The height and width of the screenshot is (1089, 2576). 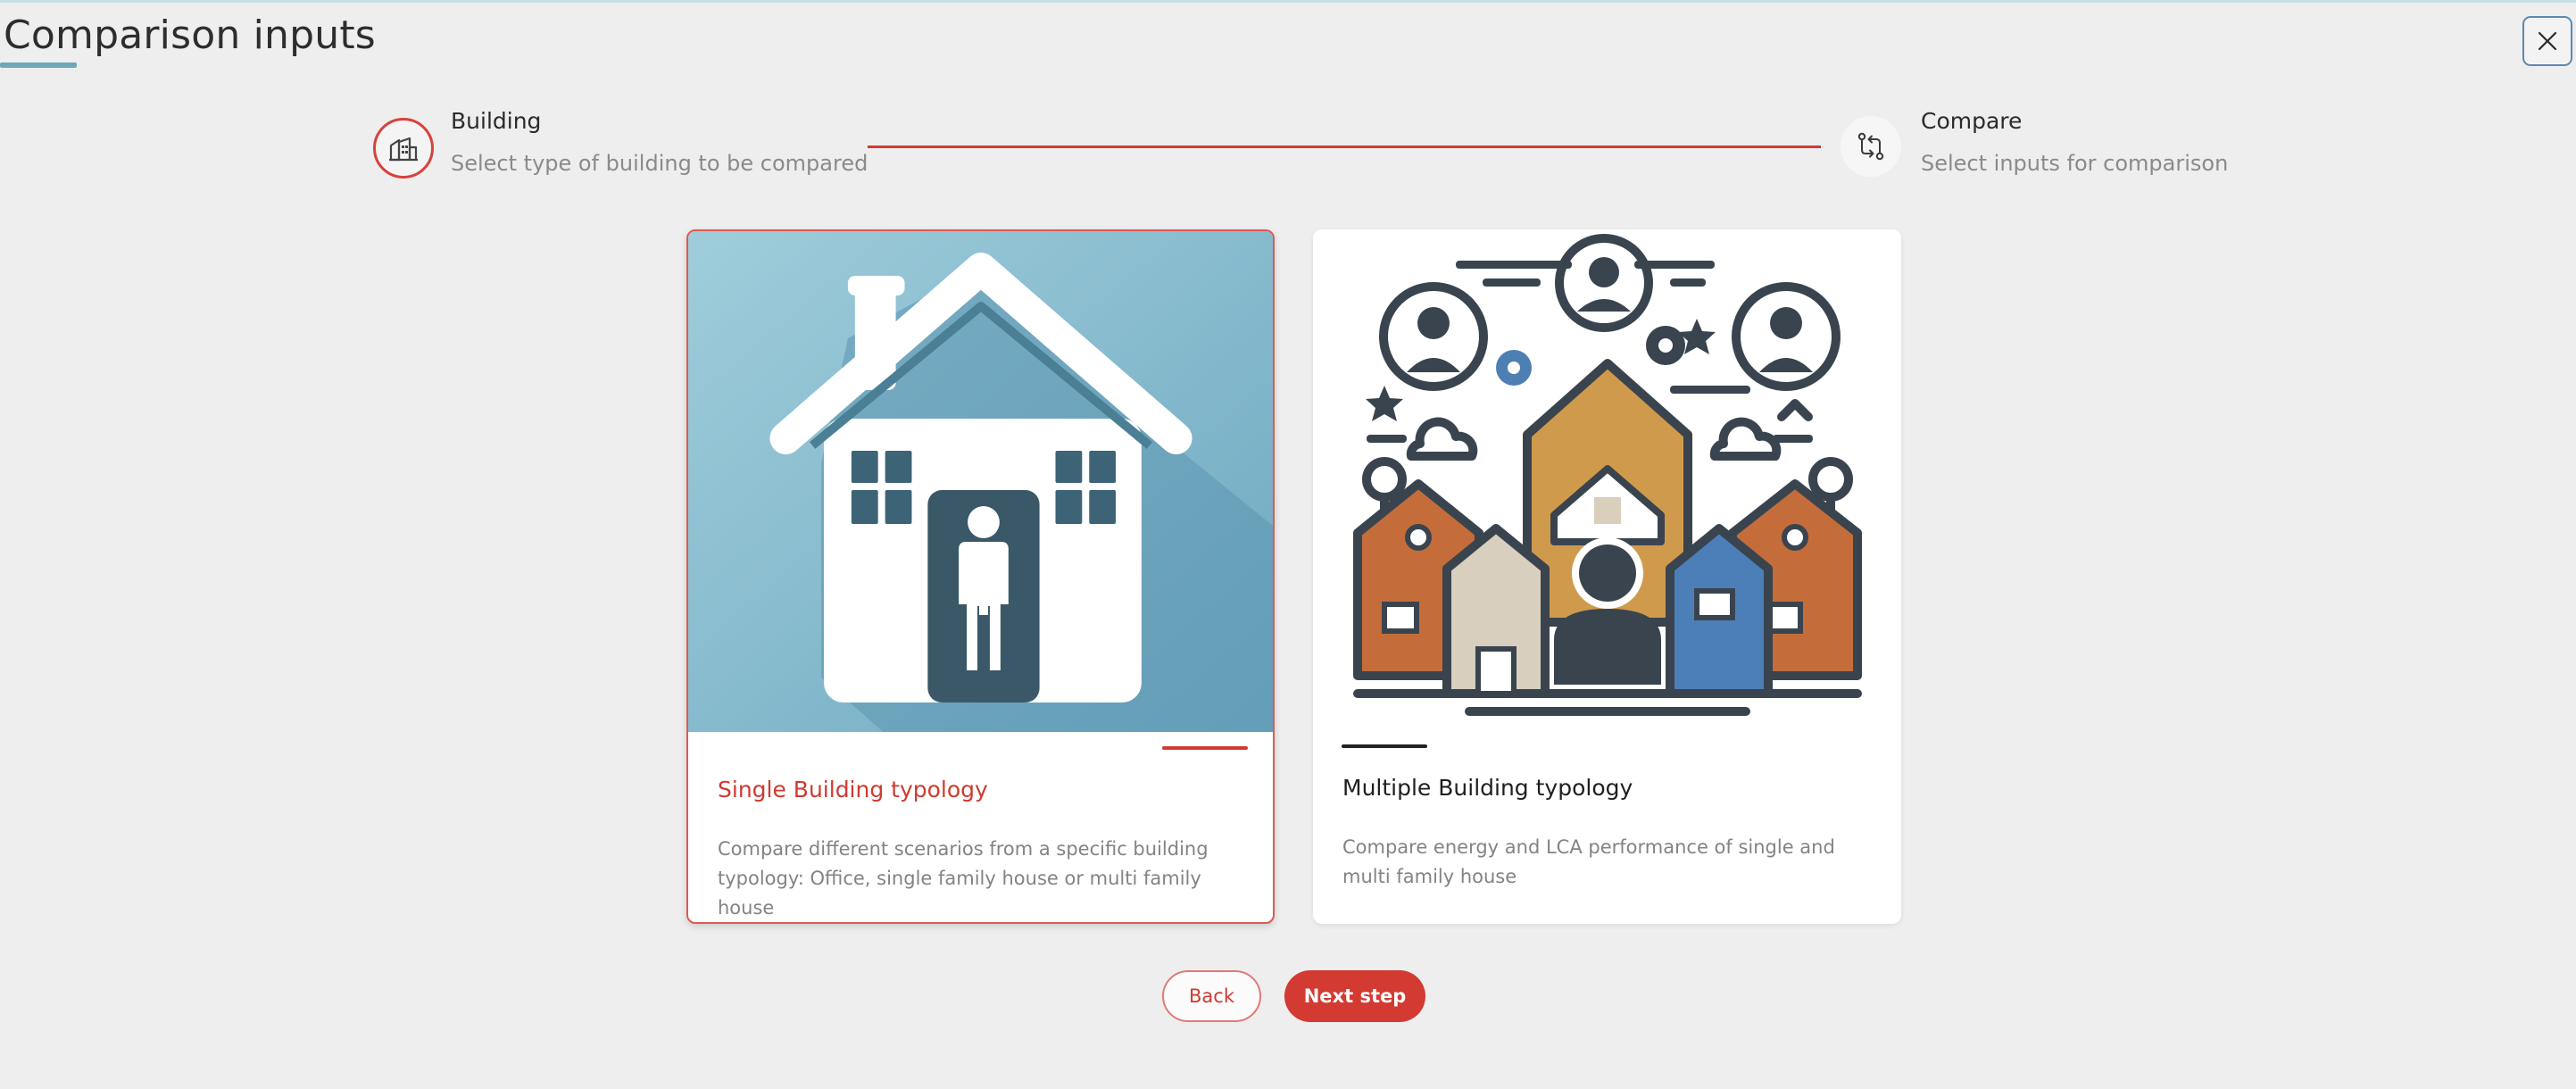 I want to click on step-building-label: Building, so click(x=497, y=121).